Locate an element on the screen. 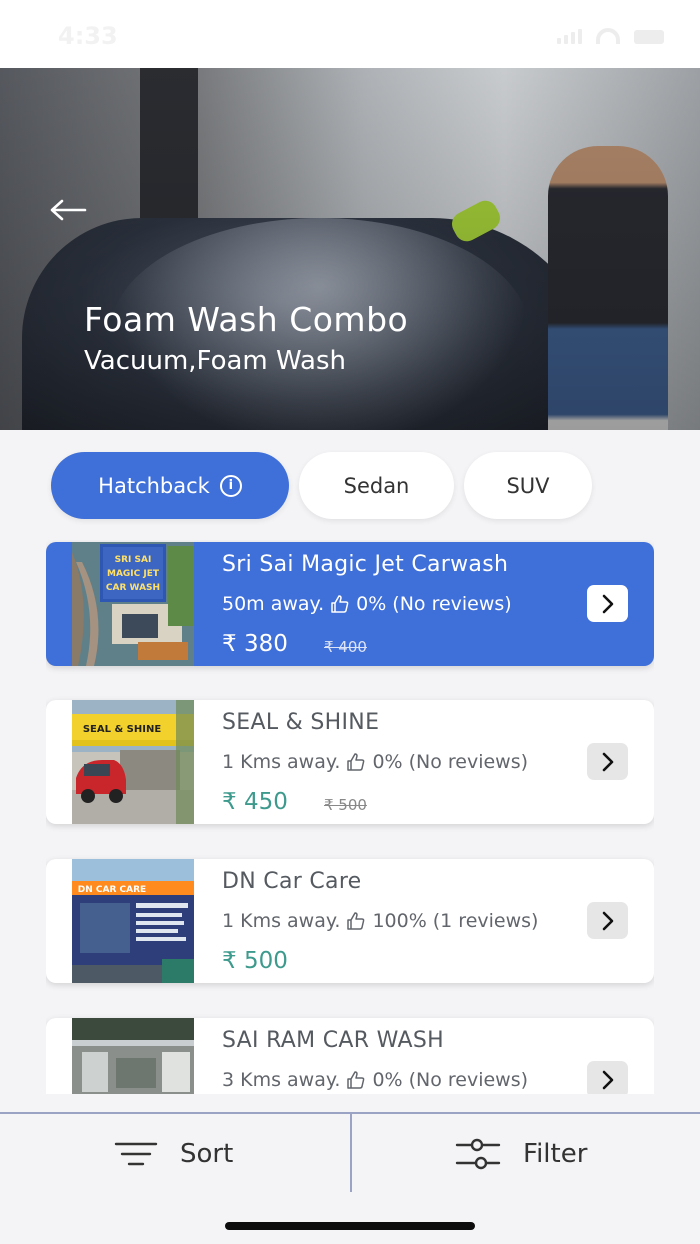 The height and width of the screenshot is (1244, 700). back-button is located at coordinates (68, 210).